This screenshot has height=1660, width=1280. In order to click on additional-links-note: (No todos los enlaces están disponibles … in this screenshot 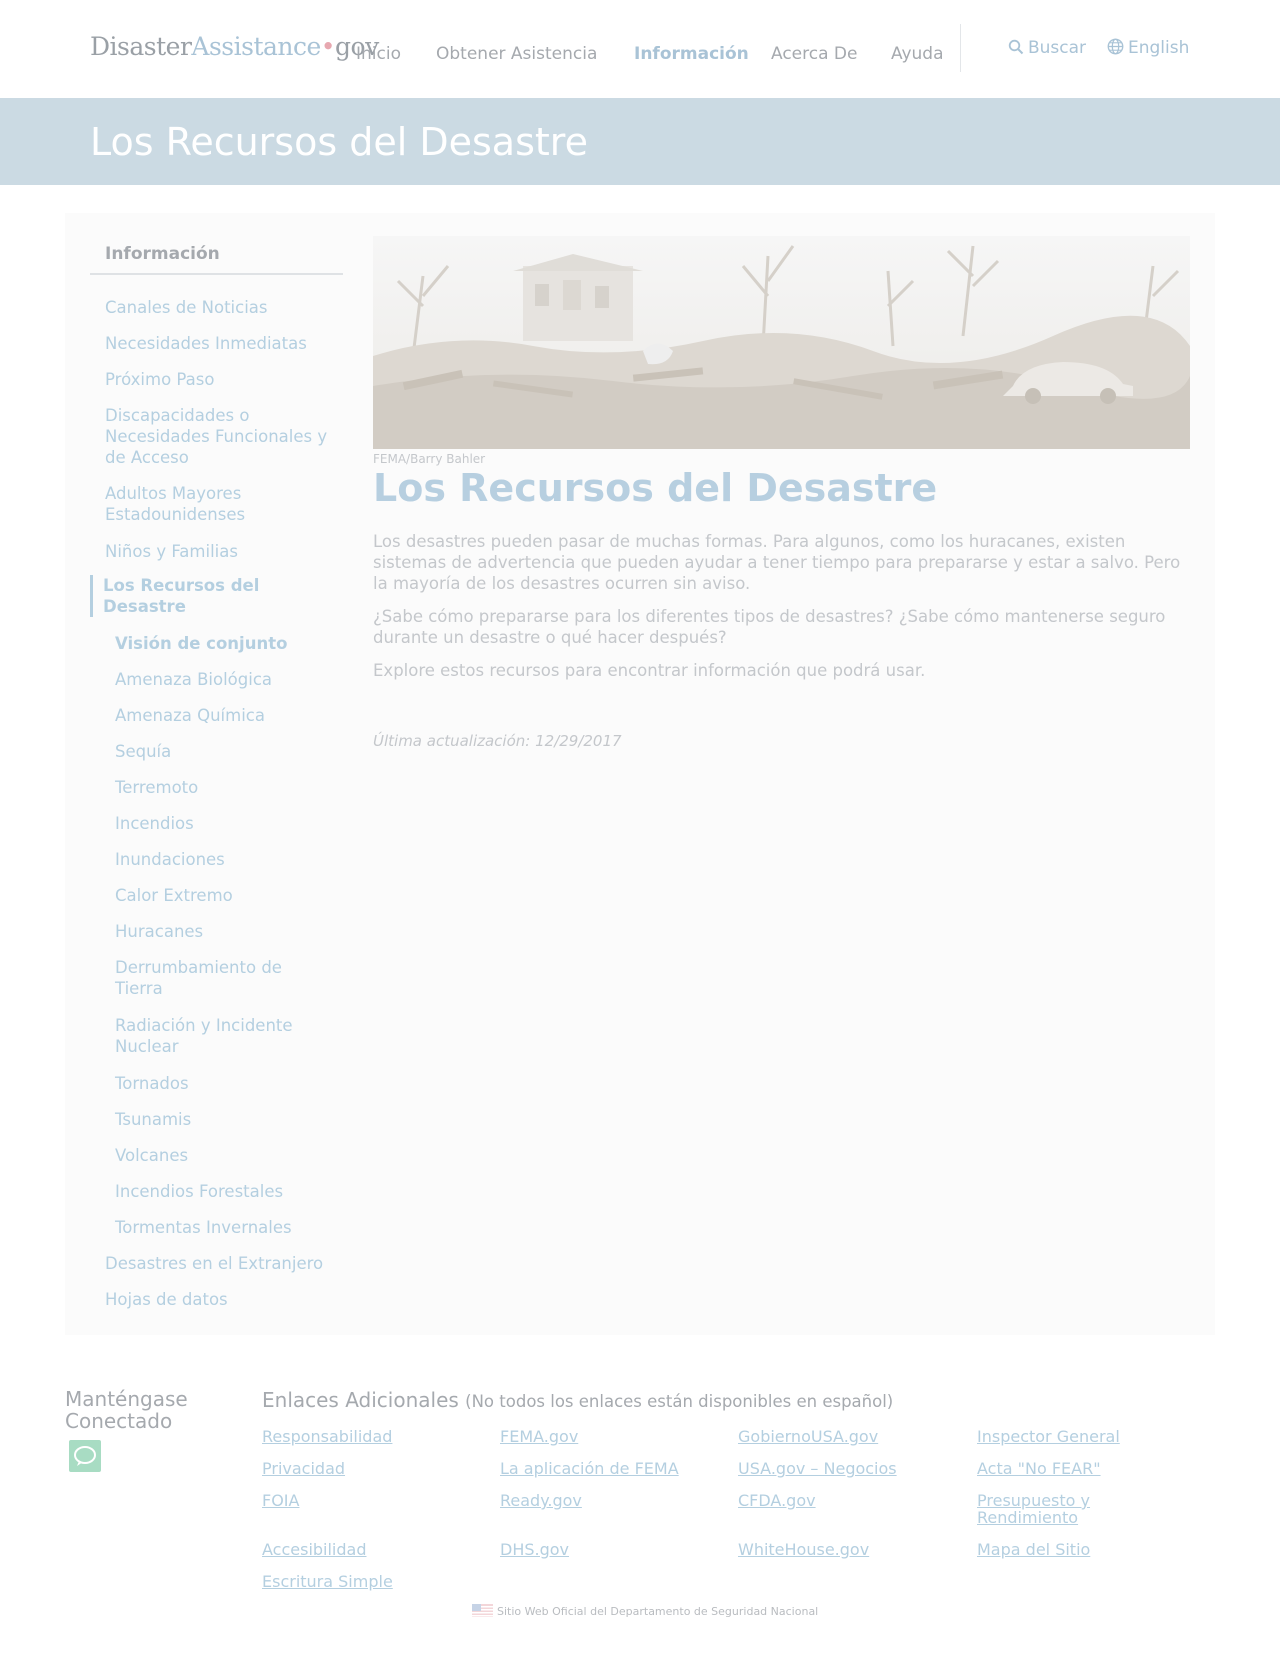, I will do `click(679, 1401)`.